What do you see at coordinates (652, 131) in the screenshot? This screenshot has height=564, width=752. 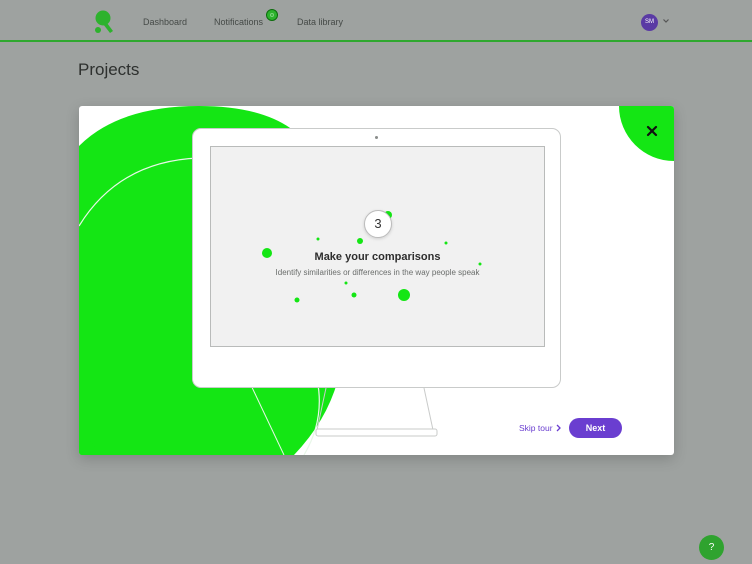 I see `close-icon` at bounding box center [652, 131].